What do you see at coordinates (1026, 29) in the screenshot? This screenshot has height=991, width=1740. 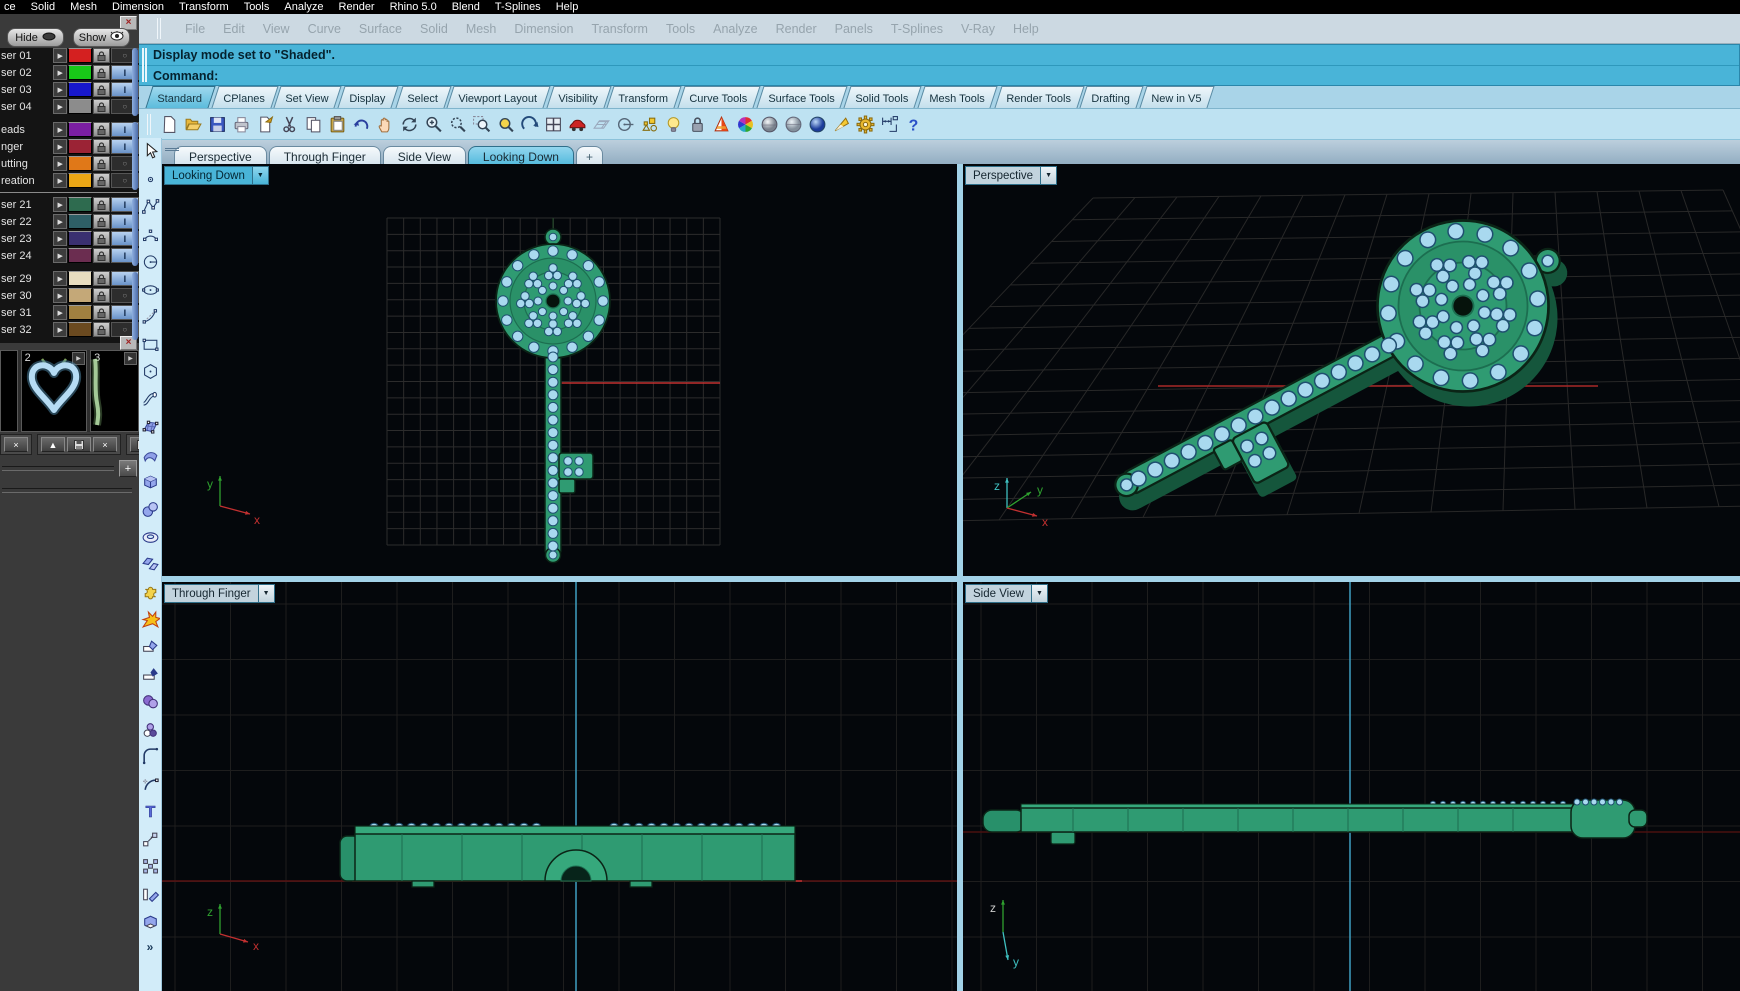 I see `menu-item-help: Help` at bounding box center [1026, 29].